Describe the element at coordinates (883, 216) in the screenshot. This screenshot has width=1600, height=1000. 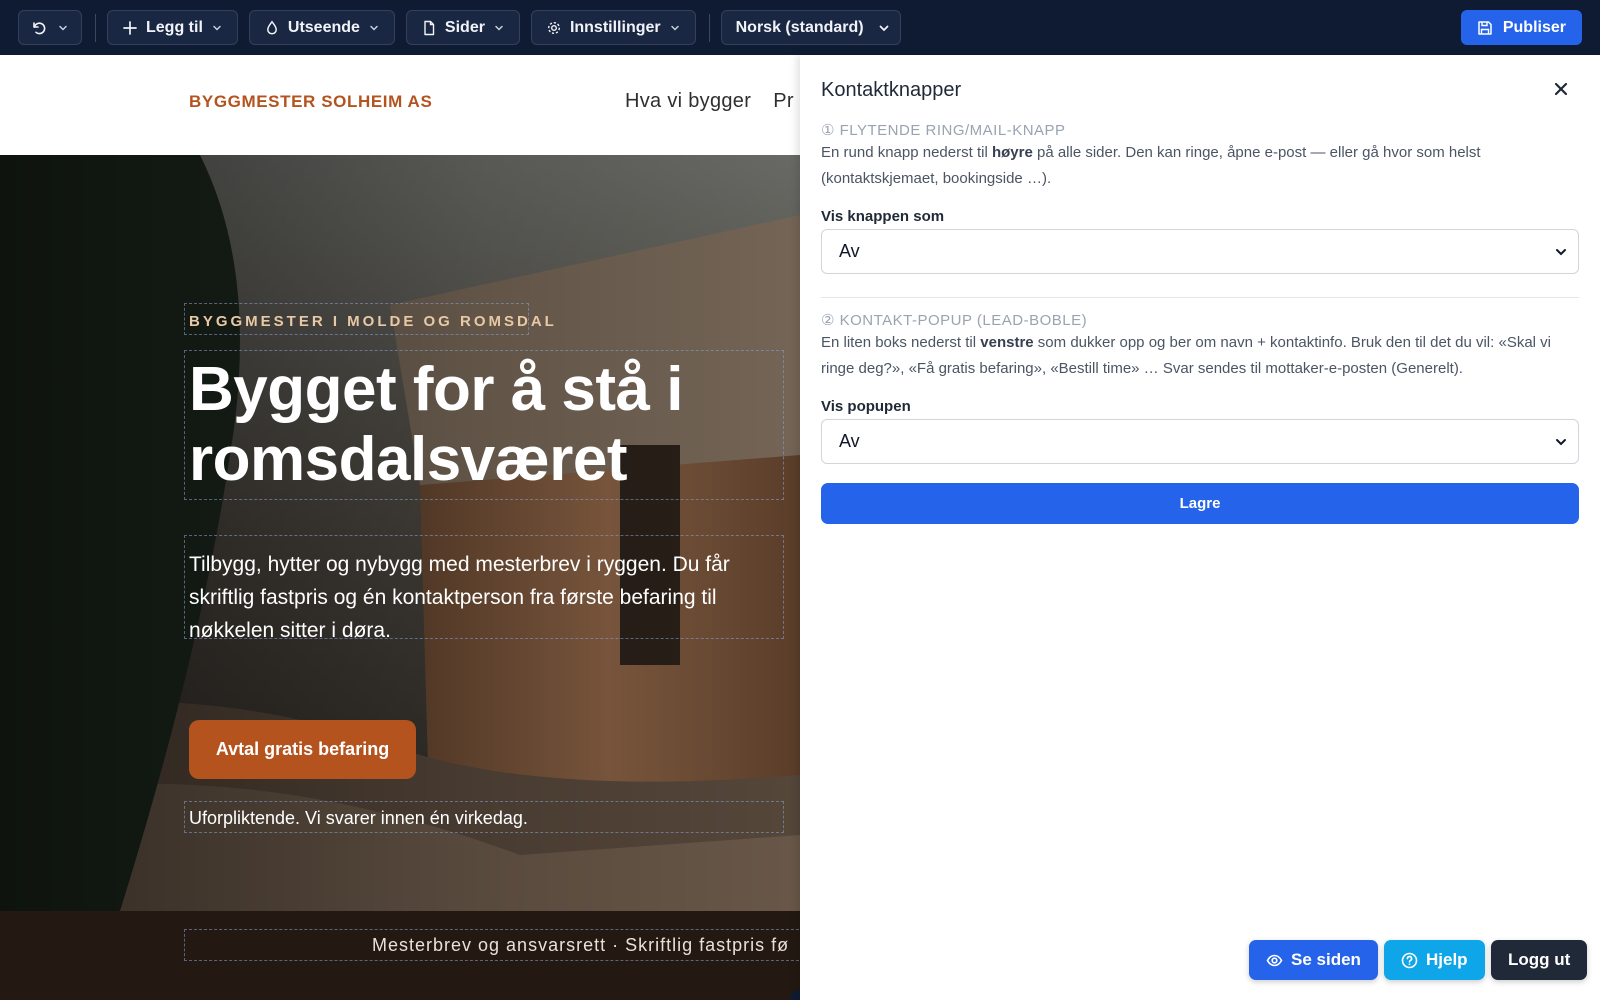
I see `show-button-as-label: Vis knappen som` at that location.